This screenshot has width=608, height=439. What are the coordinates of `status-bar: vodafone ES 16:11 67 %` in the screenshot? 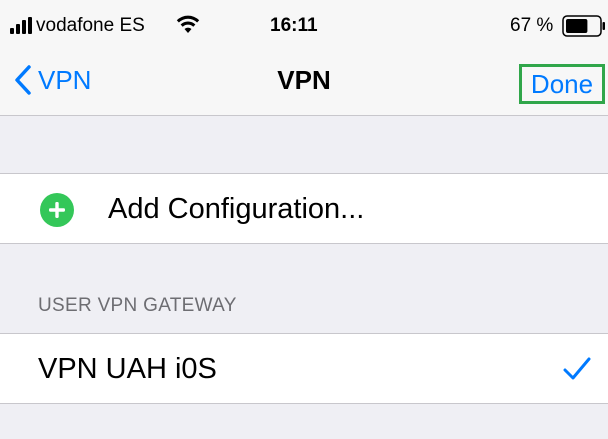 It's located at (304, 22).